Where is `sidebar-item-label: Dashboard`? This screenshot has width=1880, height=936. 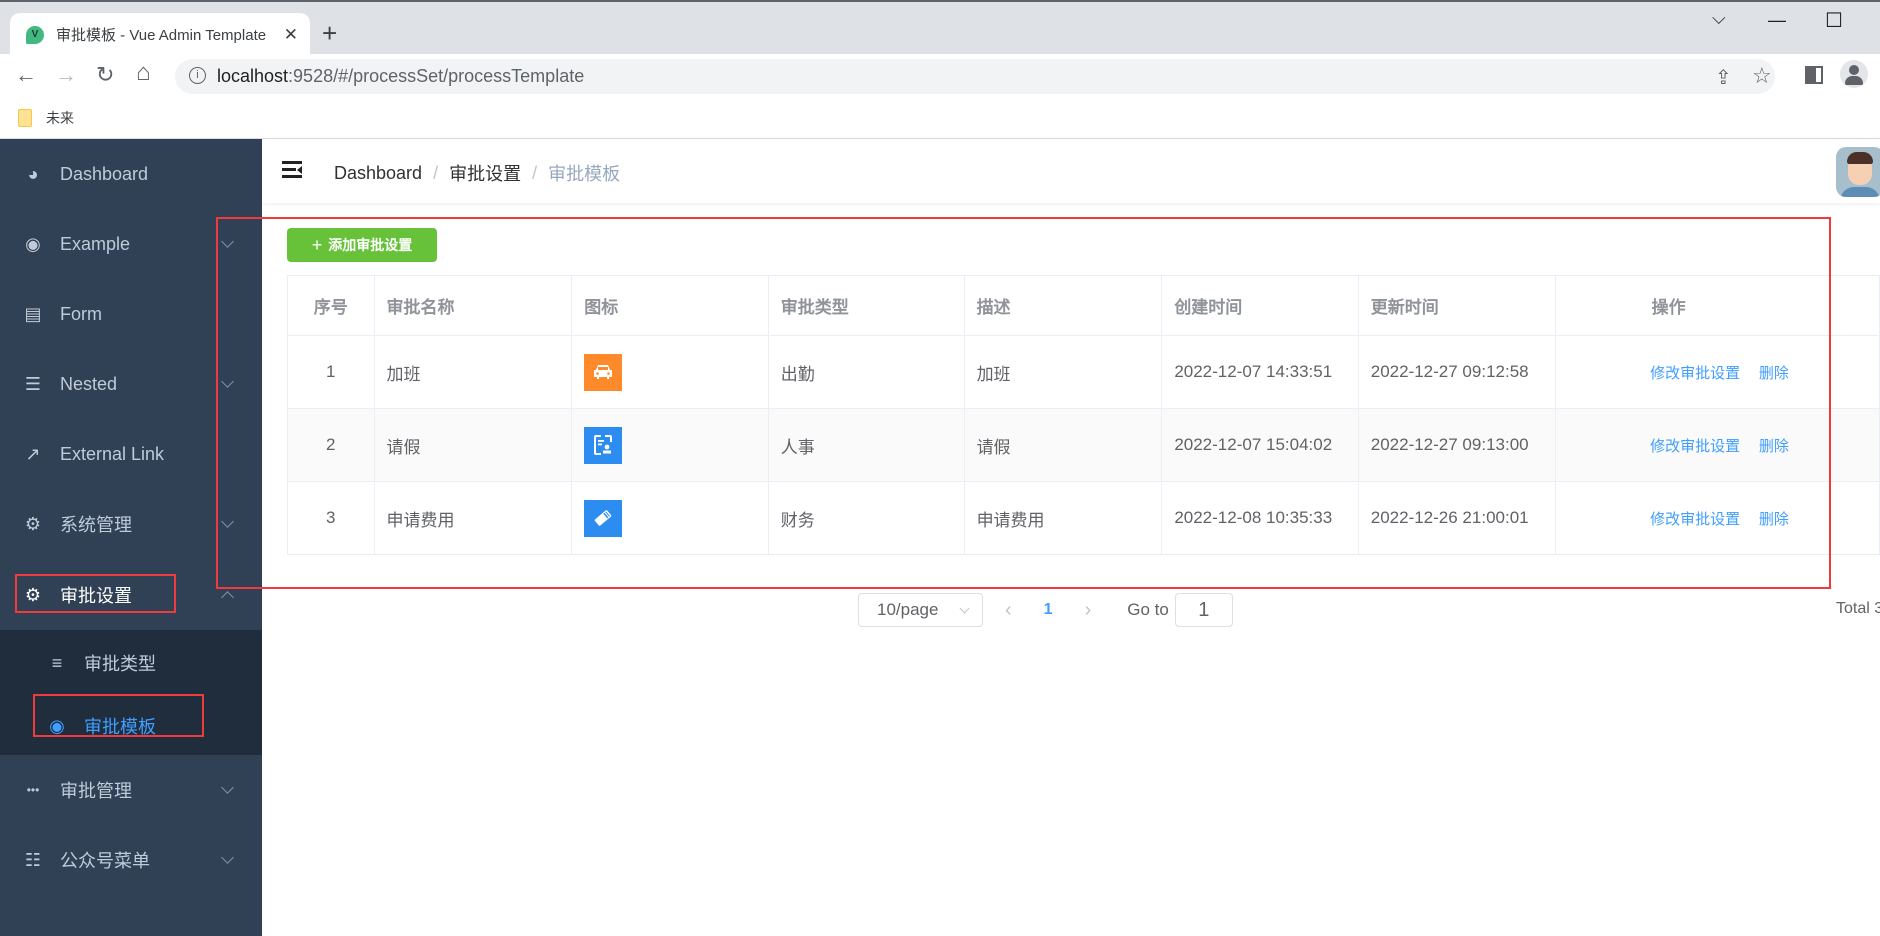
sidebar-item-label: Dashboard is located at coordinates (104, 173).